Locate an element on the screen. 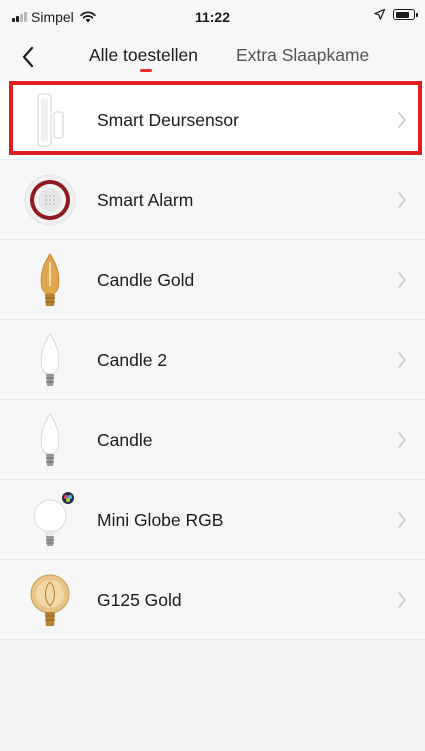 The height and width of the screenshot is (751, 425). device-row-candle: Candle is located at coordinates (212, 440).